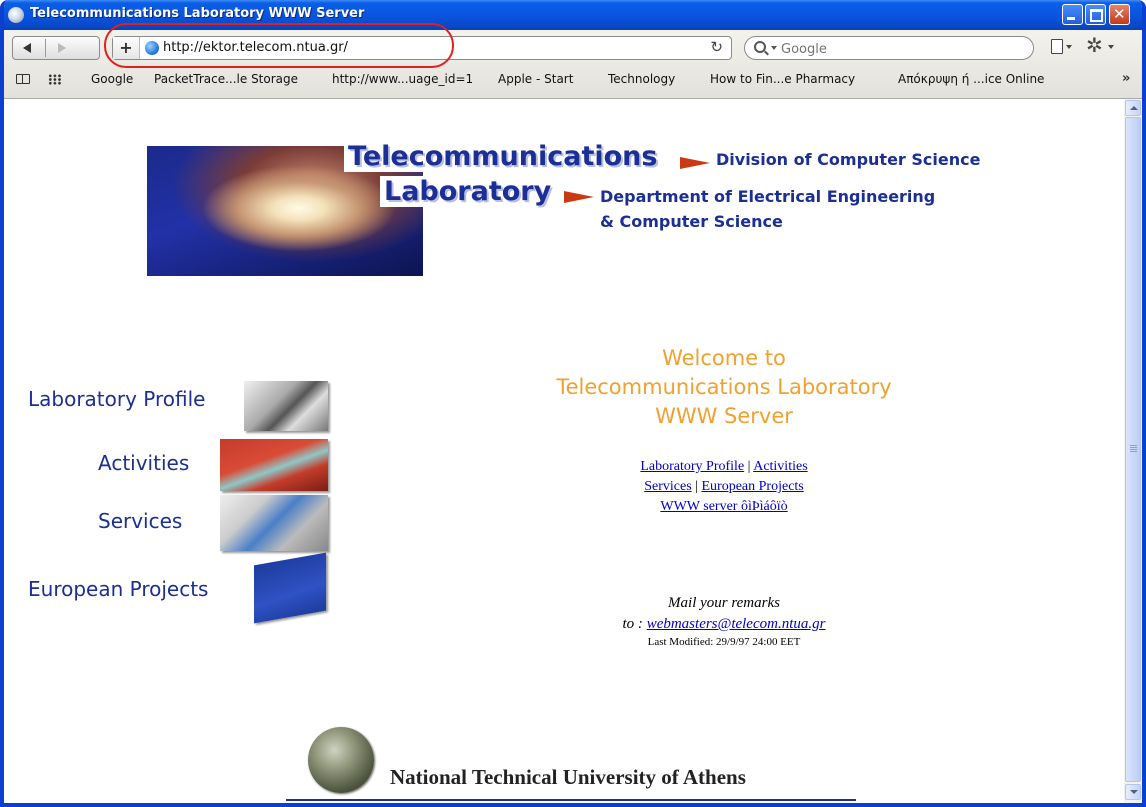 This screenshot has width=1146, height=807. I want to click on link-activities: Activities, so click(780, 466).